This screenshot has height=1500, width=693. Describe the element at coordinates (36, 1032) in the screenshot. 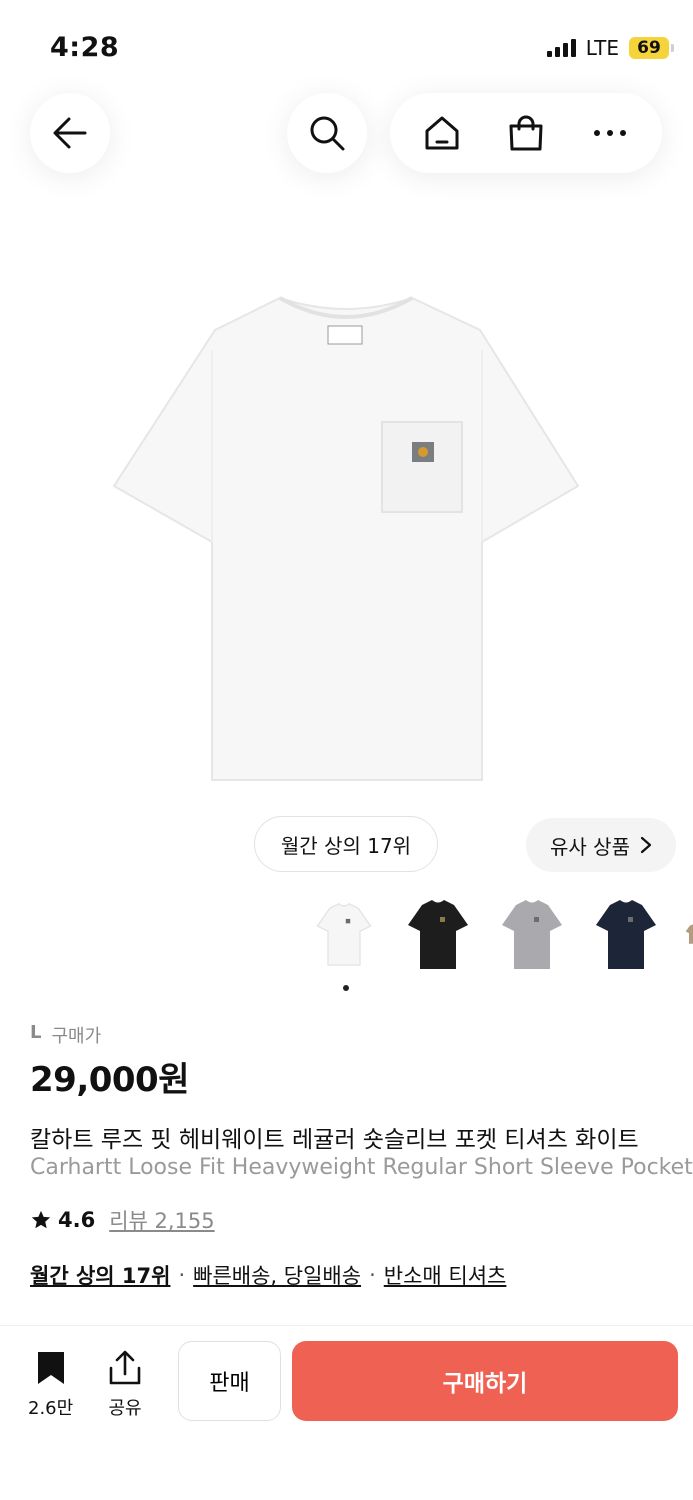

I see `size-label: L` at that location.